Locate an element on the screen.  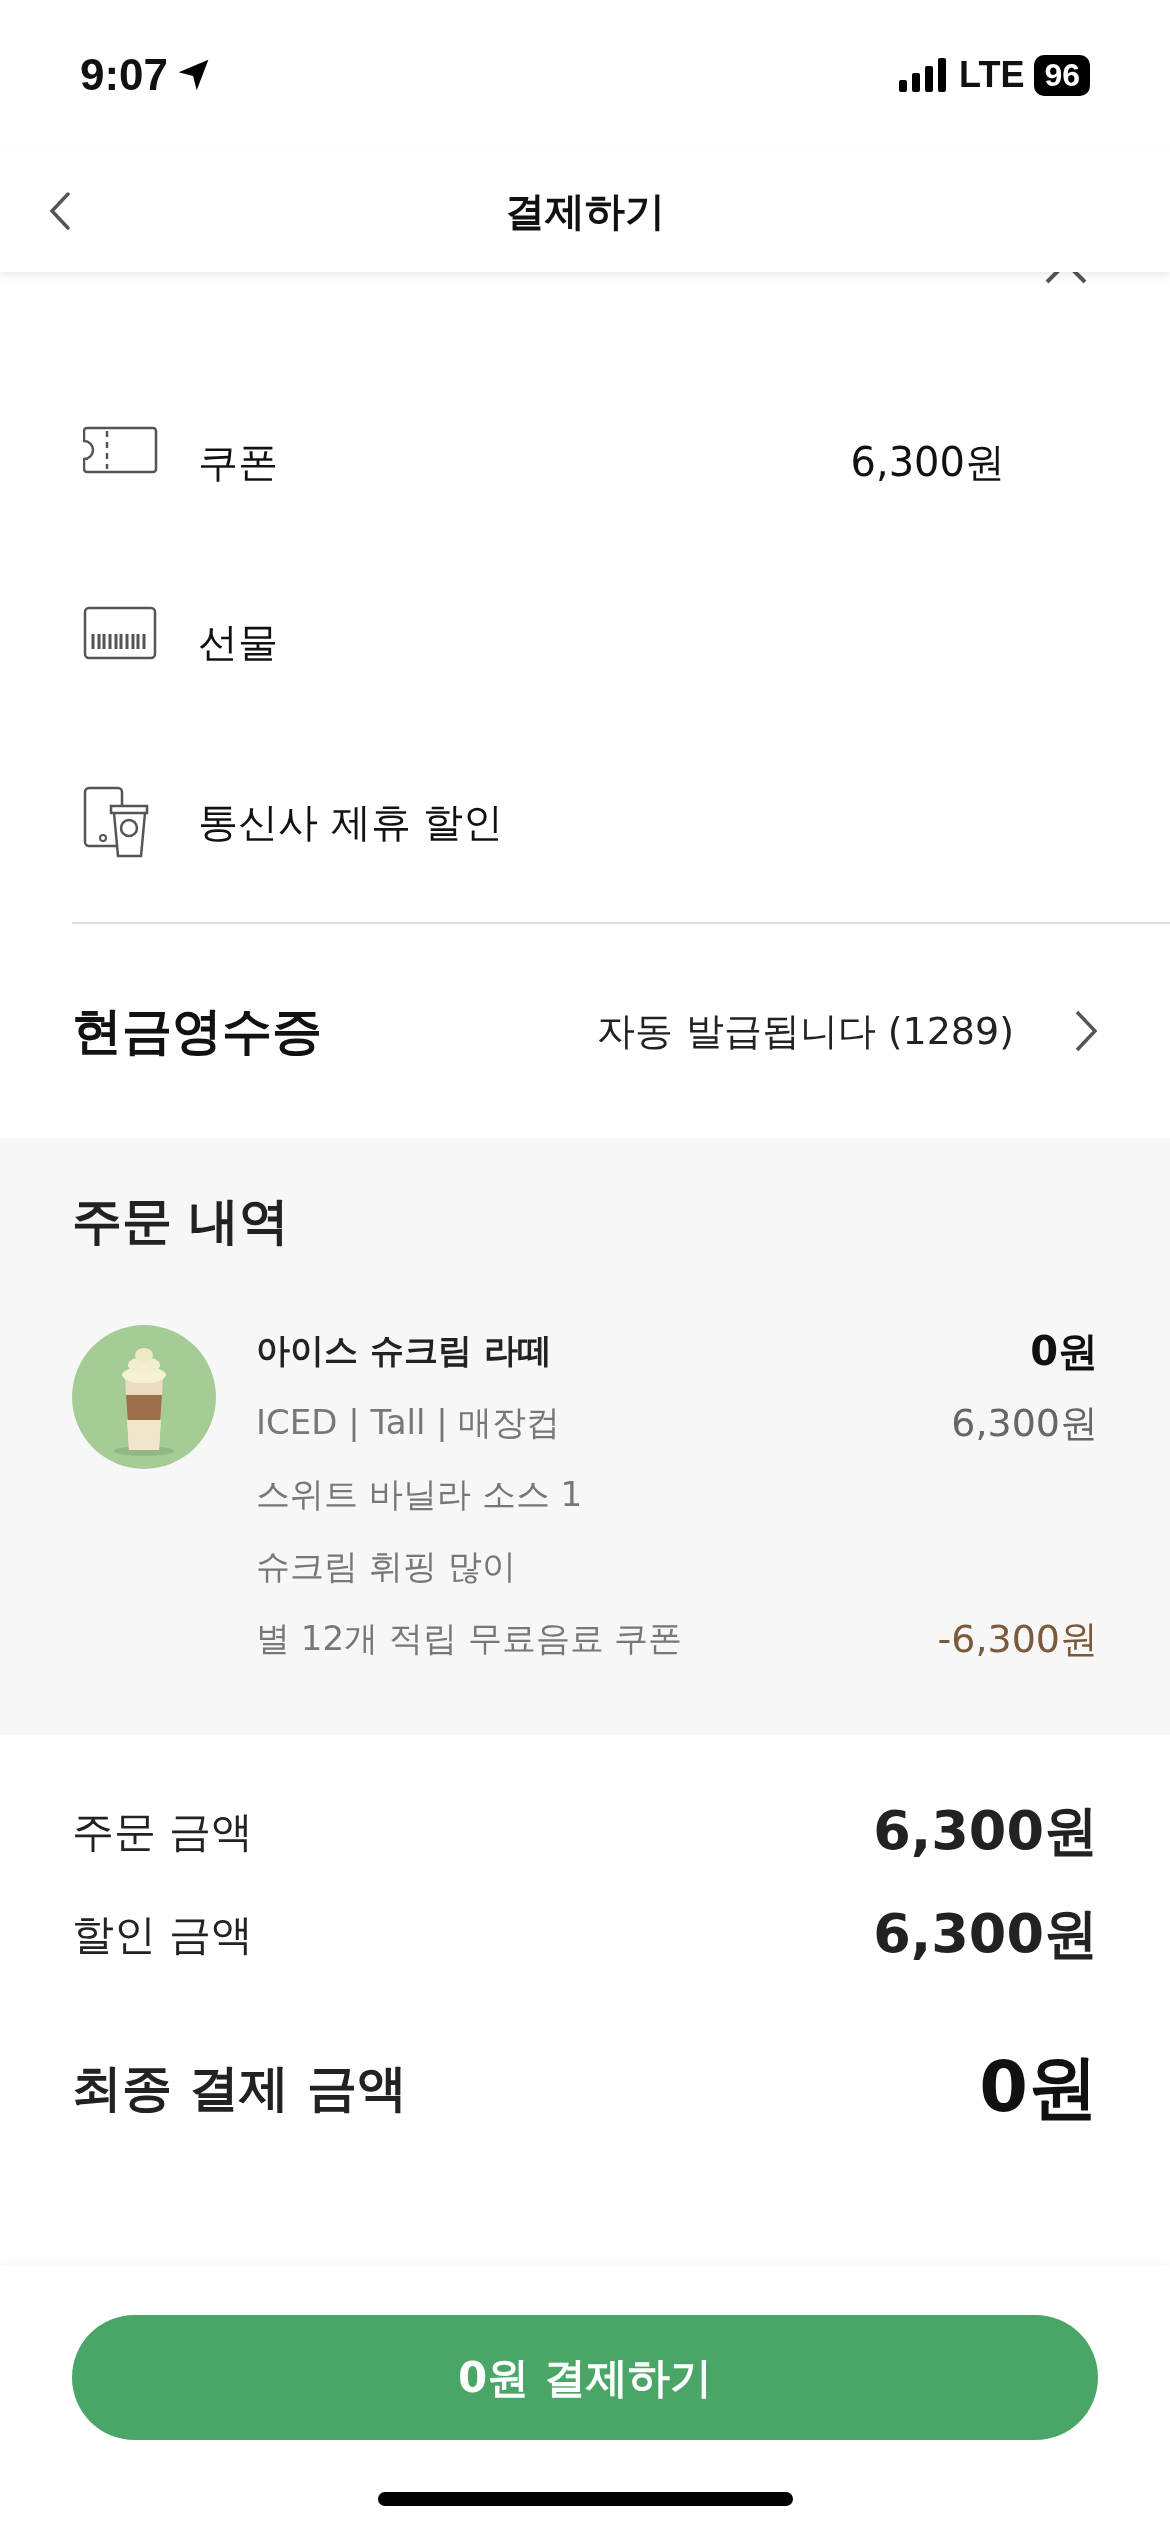
receipt-label: 현금영수증 is located at coordinates (197, 1031).